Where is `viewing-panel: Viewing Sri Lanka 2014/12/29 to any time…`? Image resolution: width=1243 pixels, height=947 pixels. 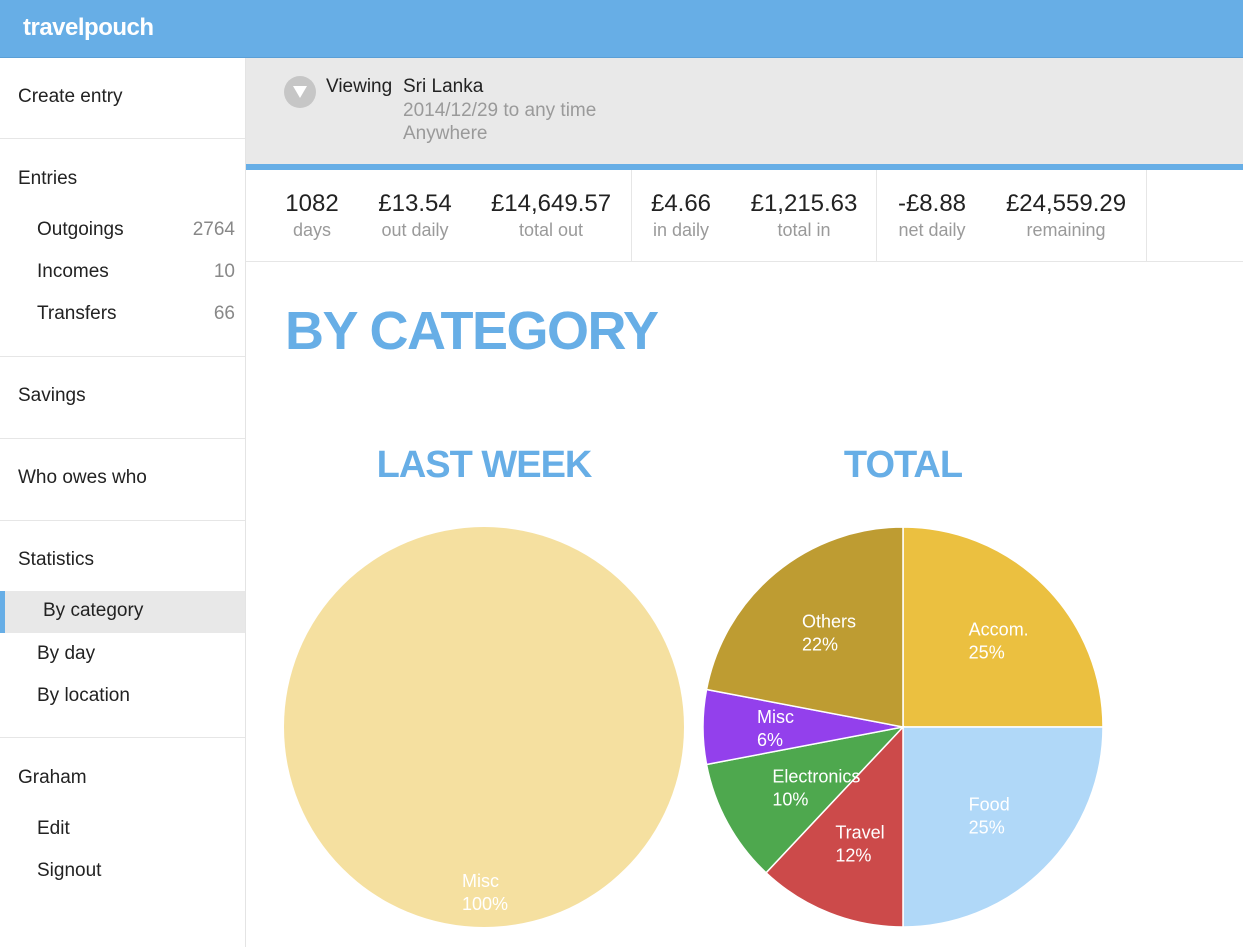 viewing-panel: Viewing Sri Lanka 2014/12/29 to any time… is located at coordinates (744, 114).